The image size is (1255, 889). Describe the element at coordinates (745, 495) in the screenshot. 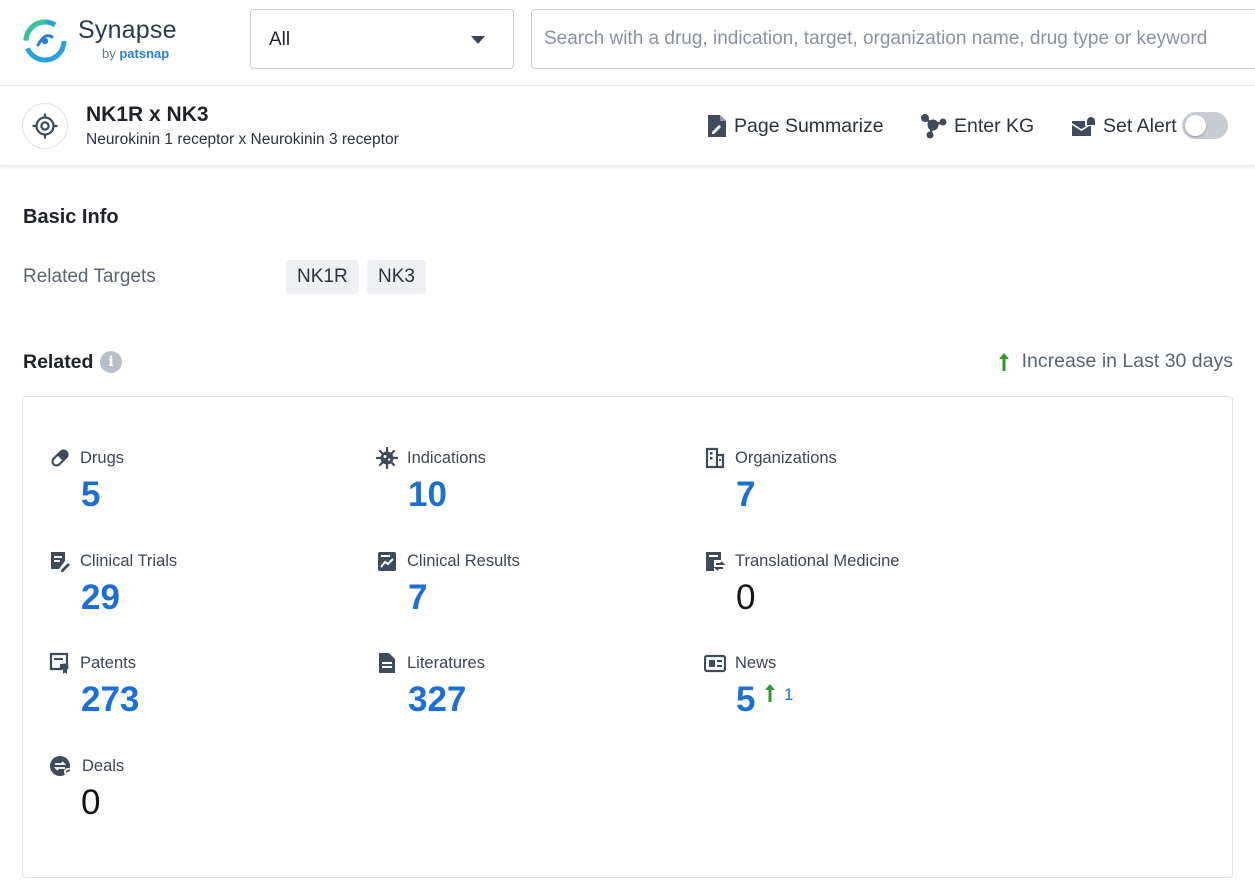

I see `stat-organizations-value: 7` at that location.